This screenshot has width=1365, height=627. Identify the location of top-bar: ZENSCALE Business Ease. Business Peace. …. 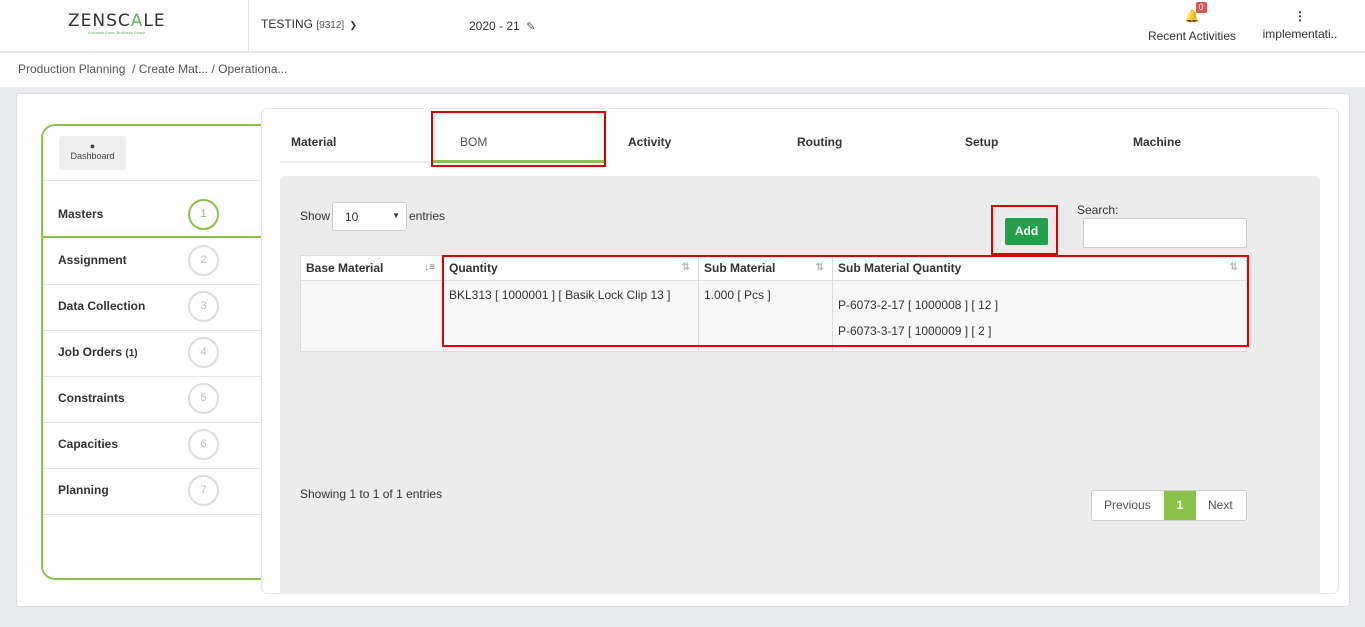
(682, 26).